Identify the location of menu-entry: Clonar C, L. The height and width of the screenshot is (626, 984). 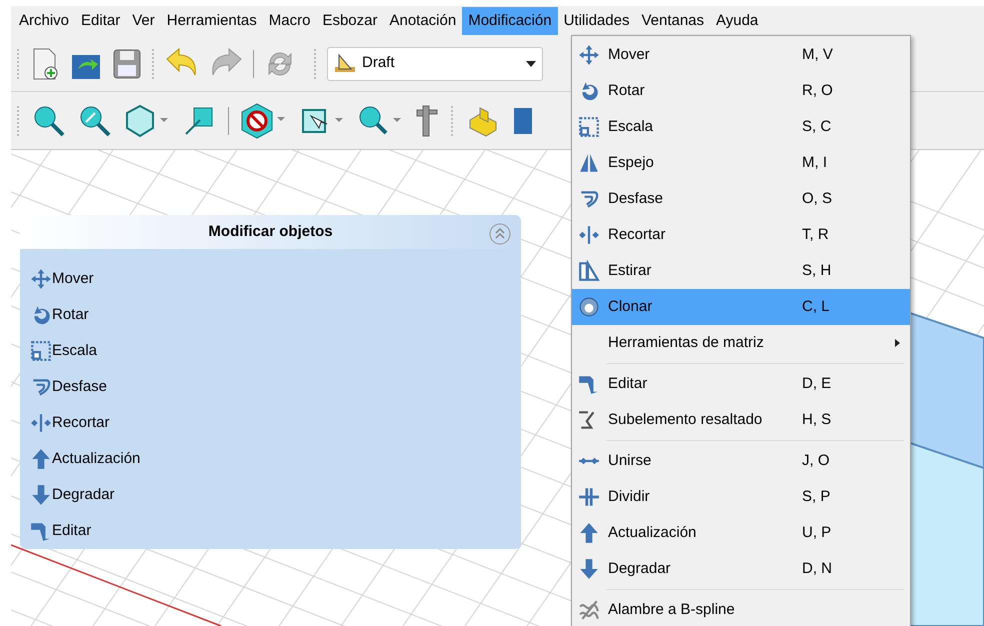
(741, 307).